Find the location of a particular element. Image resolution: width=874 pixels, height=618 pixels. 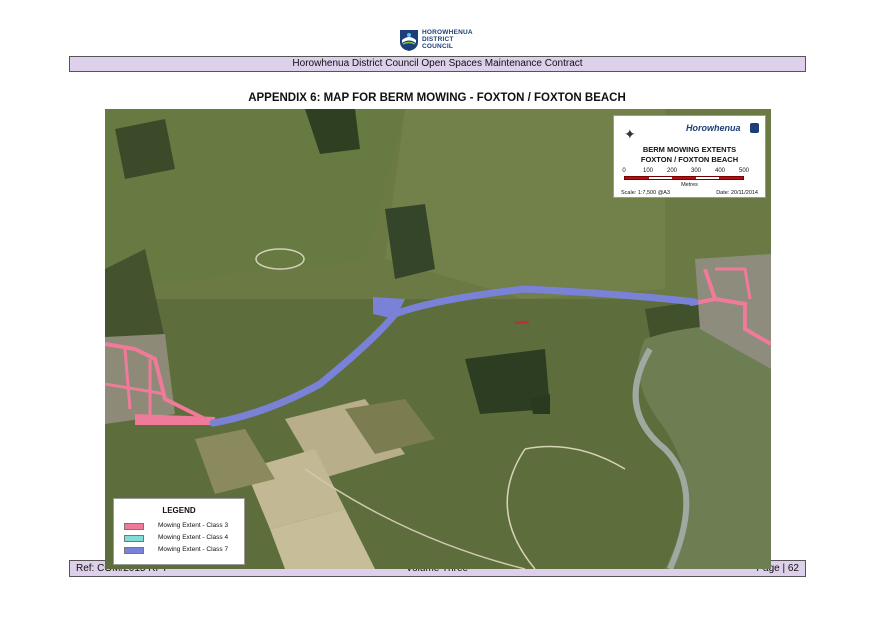

scale-tick: 100 is located at coordinates (648, 171).